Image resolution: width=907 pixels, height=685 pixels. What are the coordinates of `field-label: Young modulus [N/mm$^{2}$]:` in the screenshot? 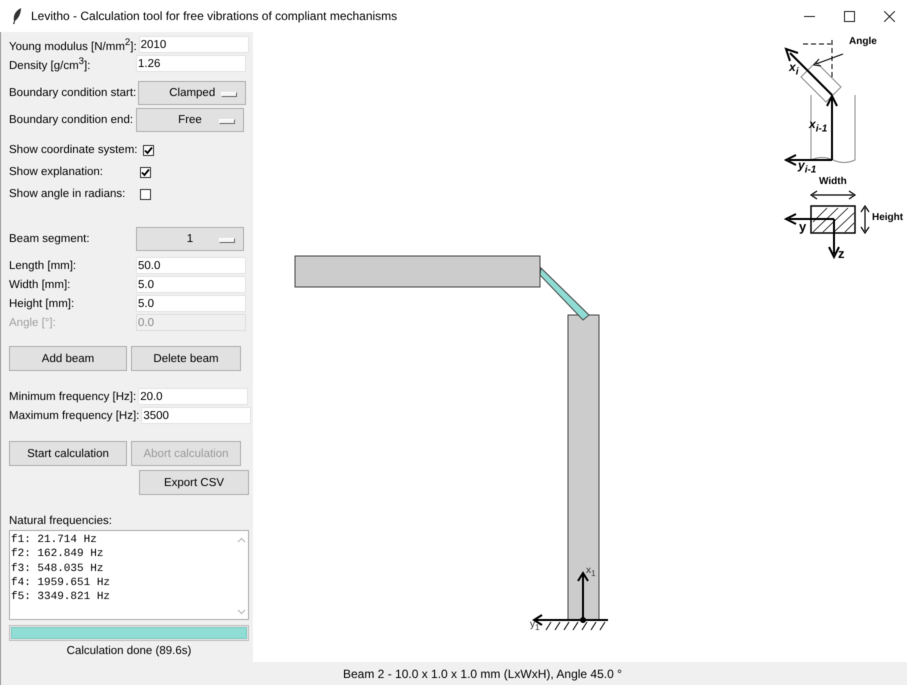 It's located at (73, 44).